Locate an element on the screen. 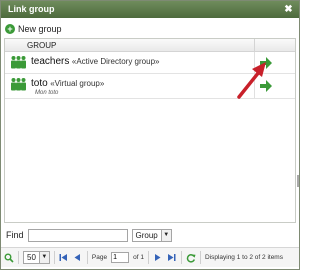 Image resolution: width=320 pixels, height=270 pixels. plus-icon: + is located at coordinates (10, 28).